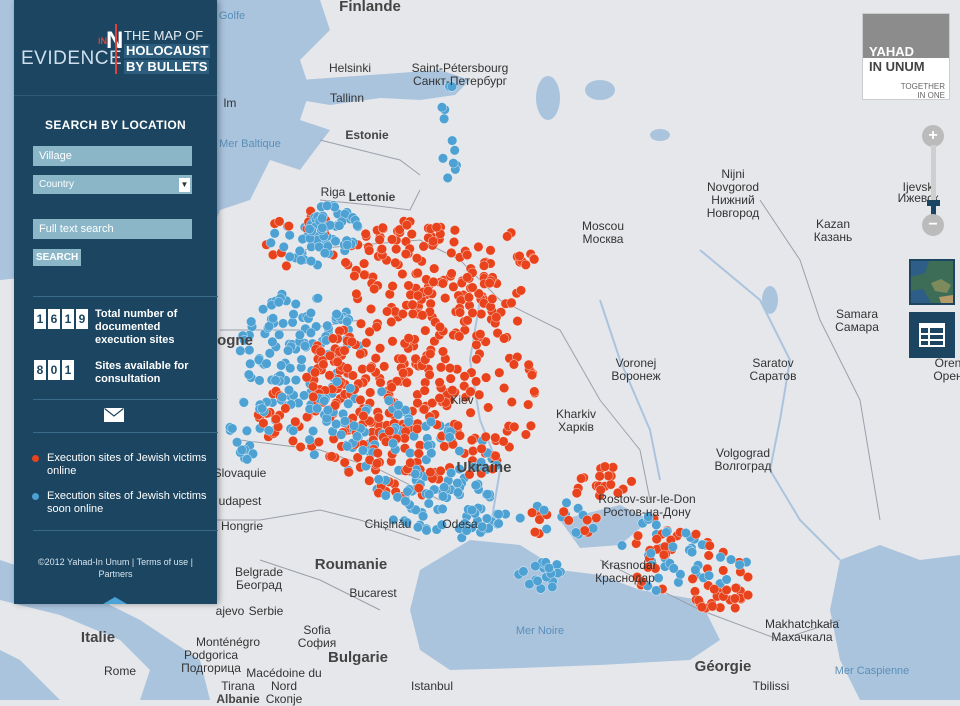 The width and height of the screenshot is (960, 706). I want to click on envelope-icon, so click(114, 415).